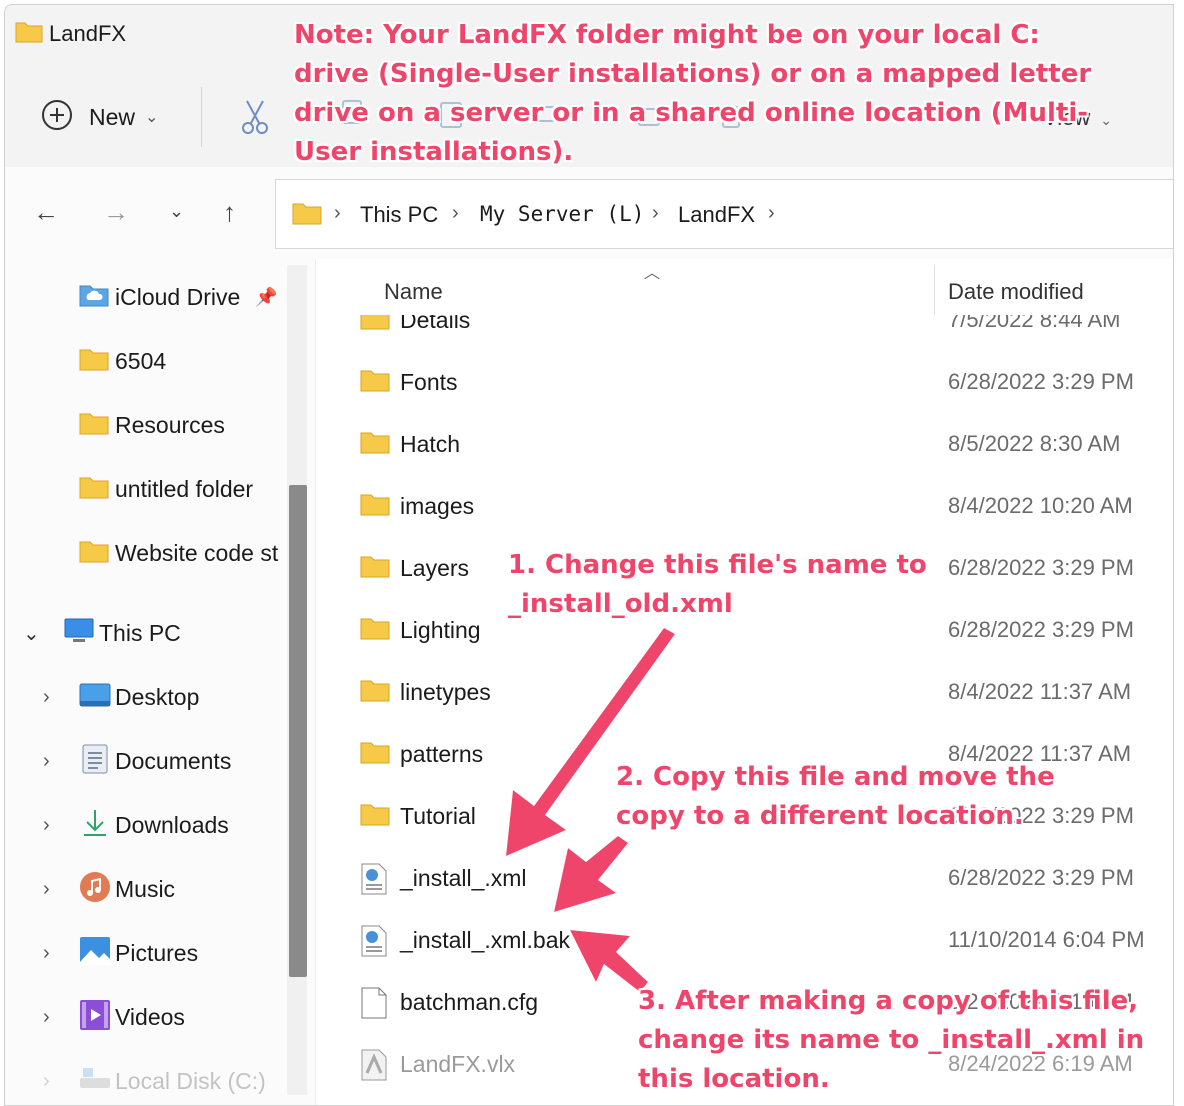 This screenshot has width=1184, height=1106. What do you see at coordinates (413, 292) in the screenshot?
I see `column-header-name: Name` at bounding box center [413, 292].